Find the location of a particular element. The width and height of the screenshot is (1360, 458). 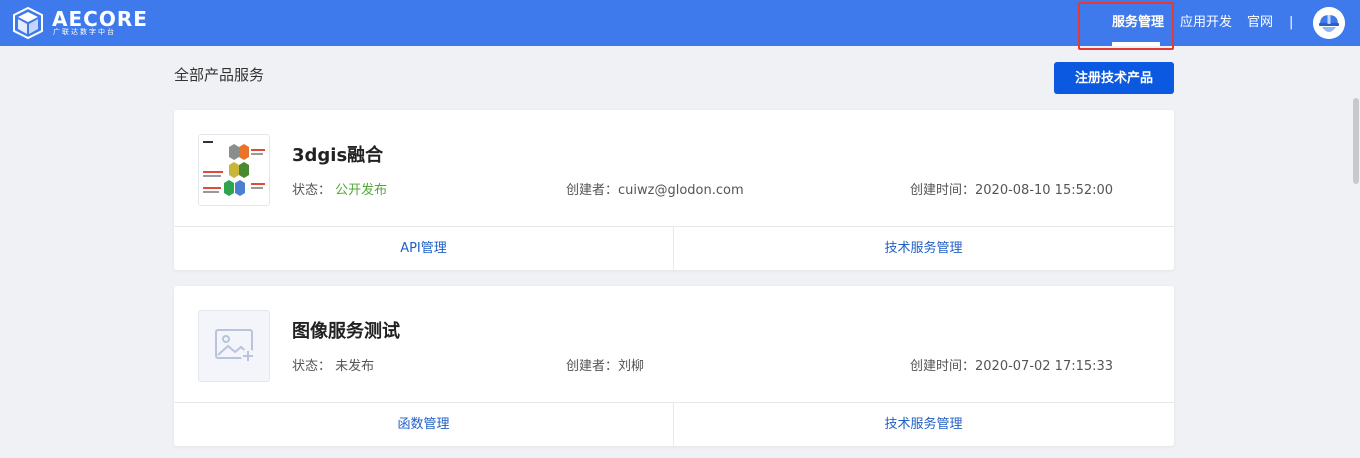

api-management-link: API管理 is located at coordinates (423, 249).